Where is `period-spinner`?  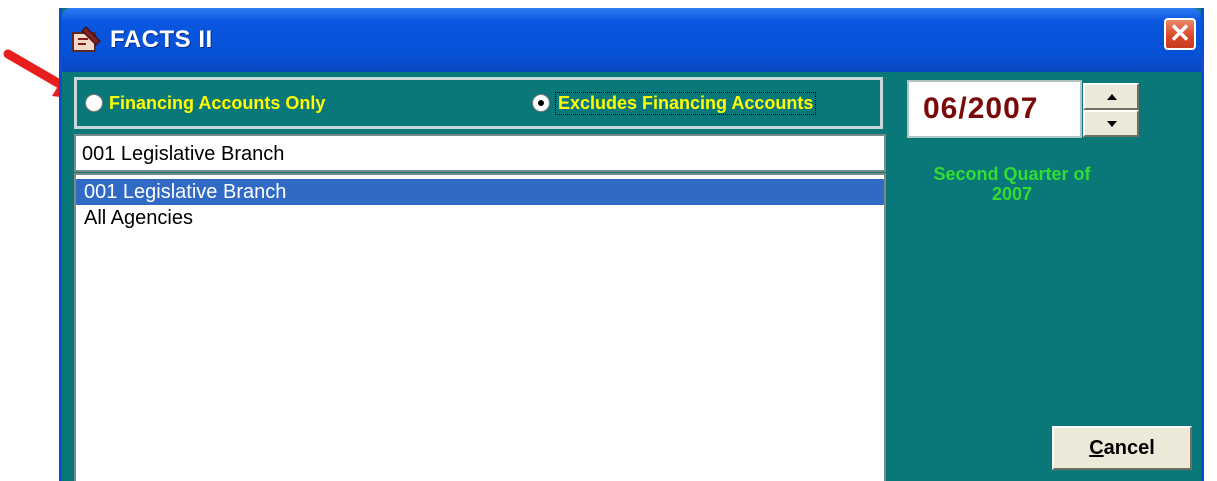
period-spinner is located at coordinates (1111, 110).